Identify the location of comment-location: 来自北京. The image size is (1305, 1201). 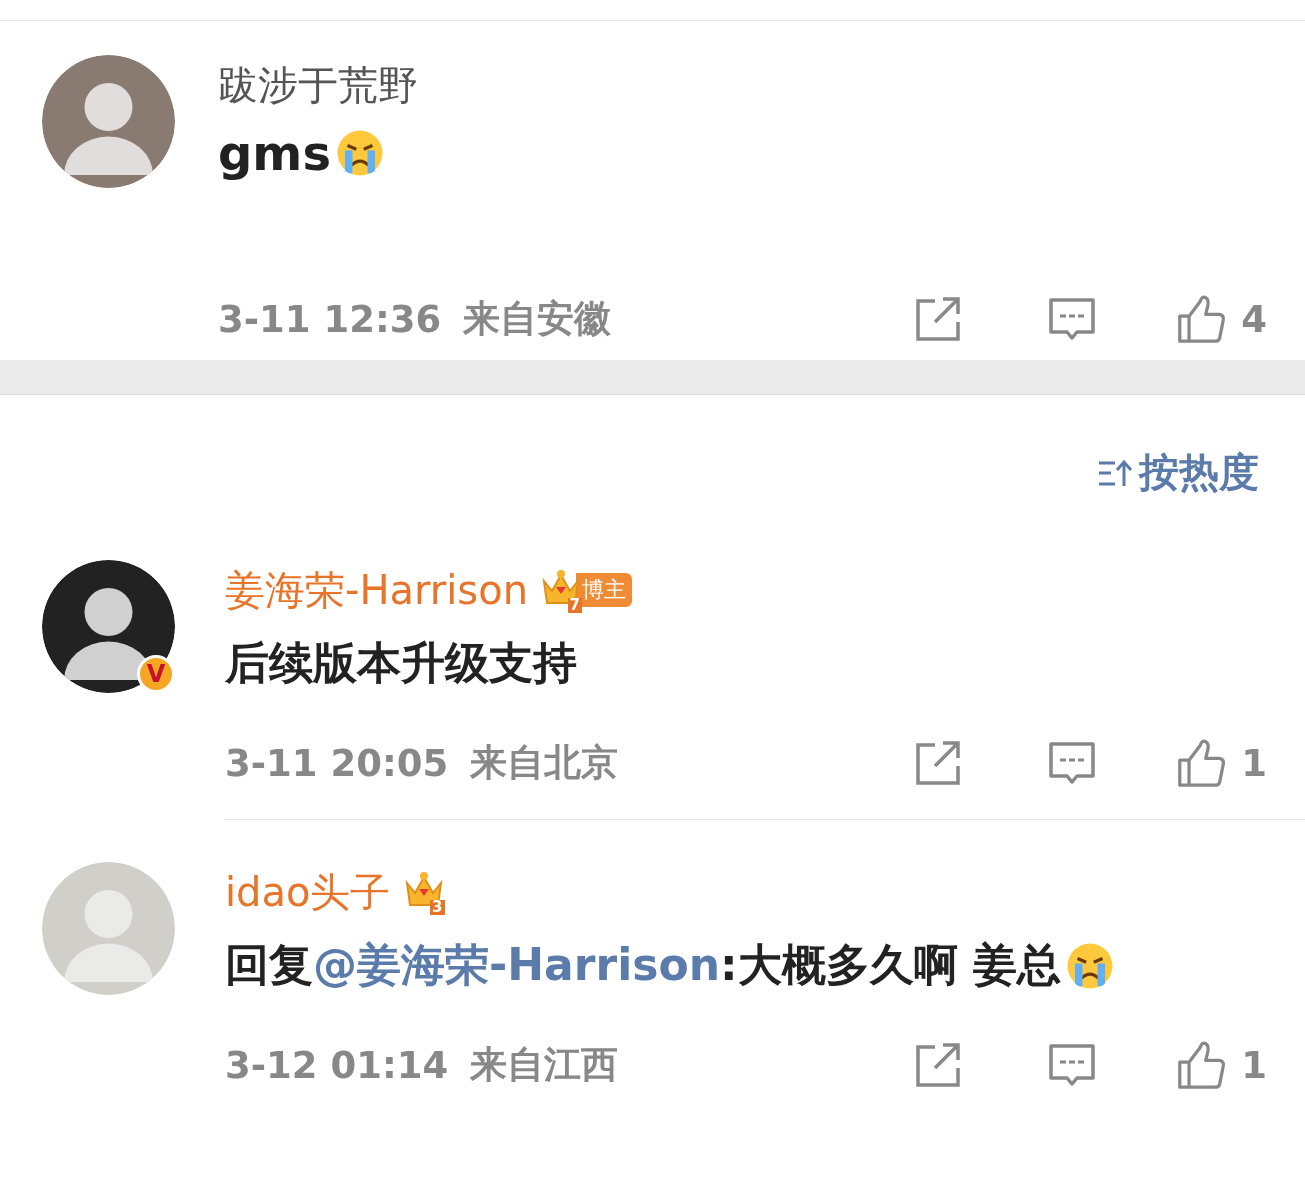
(544, 763).